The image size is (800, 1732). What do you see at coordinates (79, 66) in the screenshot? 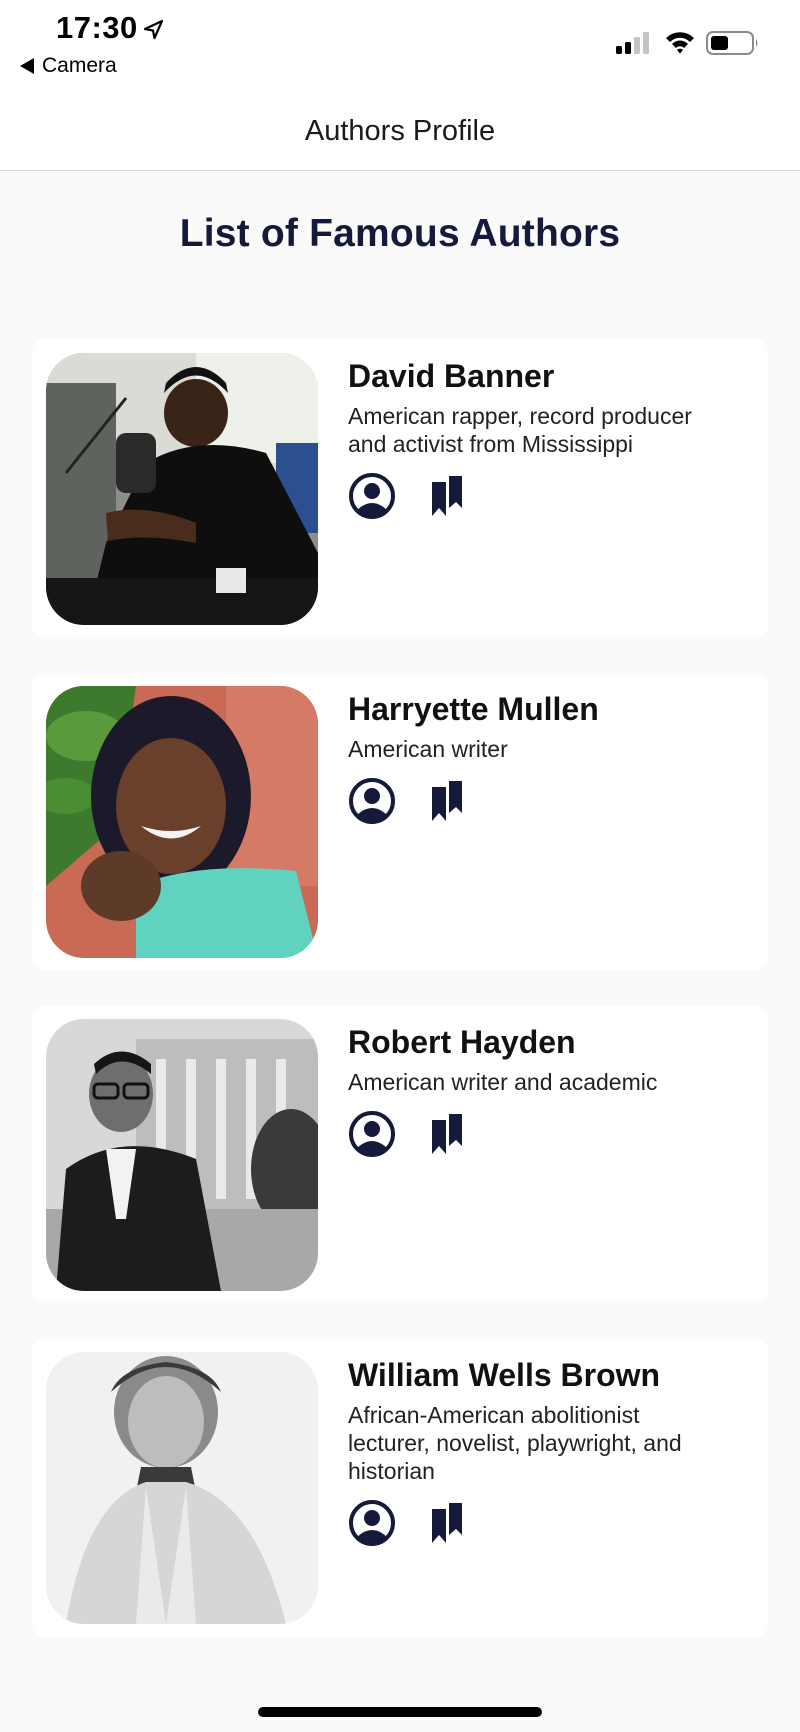
I see `back-label: Camera` at bounding box center [79, 66].